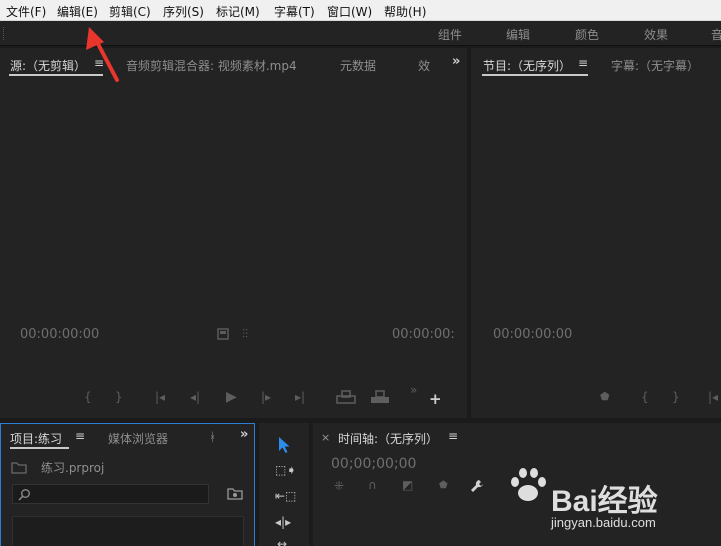 The height and width of the screenshot is (546, 721). What do you see at coordinates (528, 484) in the screenshot?
I see `baidu-paw-logo-icon` at bounding box center [528, 484].